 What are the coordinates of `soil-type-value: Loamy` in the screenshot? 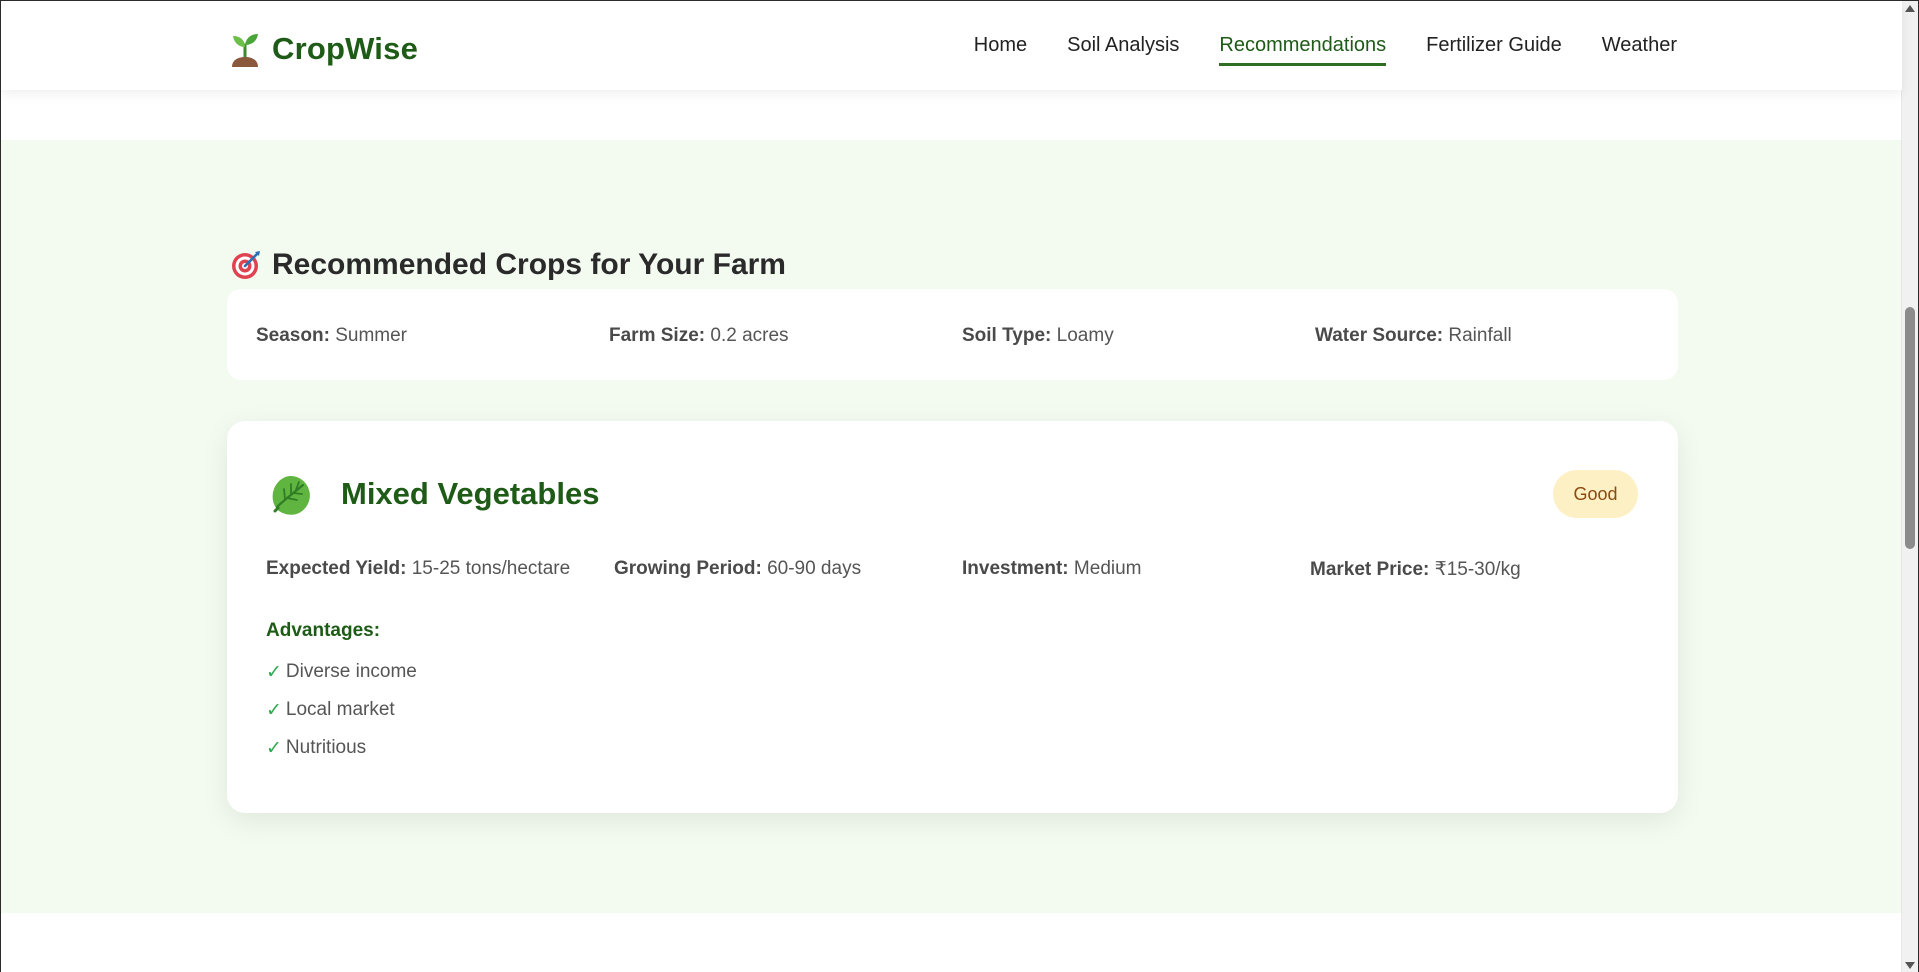 It's located at (1085, 335).